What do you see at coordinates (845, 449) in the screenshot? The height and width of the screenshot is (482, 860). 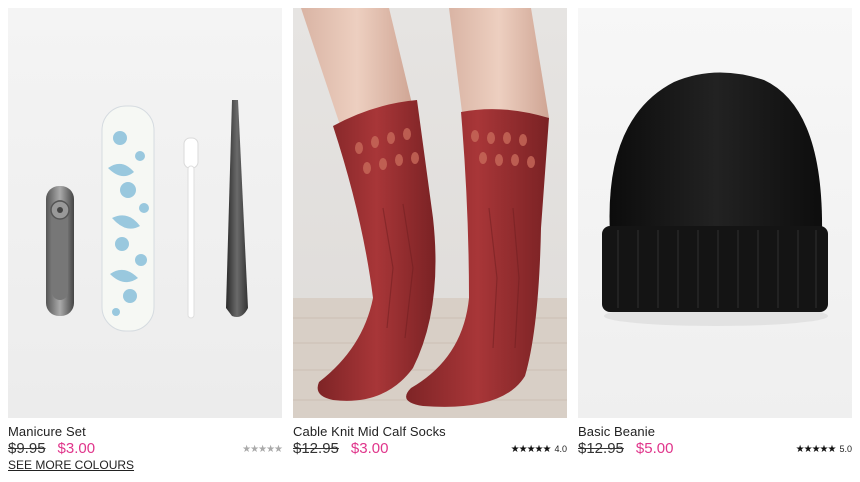 I see `rating-value: 5.0` at bounding box center [845, 449].